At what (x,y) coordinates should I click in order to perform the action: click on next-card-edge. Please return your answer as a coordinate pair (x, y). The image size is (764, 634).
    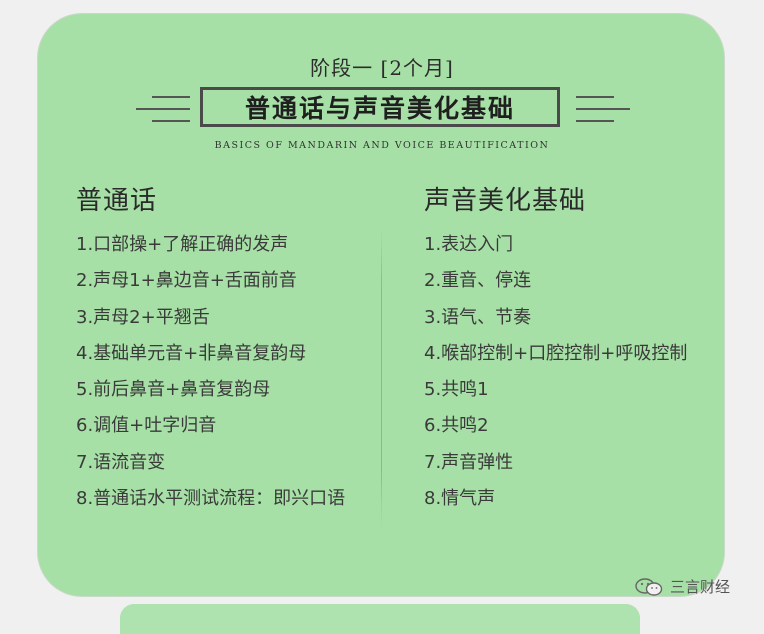
    Looking at the image, I should click on (380, 619).